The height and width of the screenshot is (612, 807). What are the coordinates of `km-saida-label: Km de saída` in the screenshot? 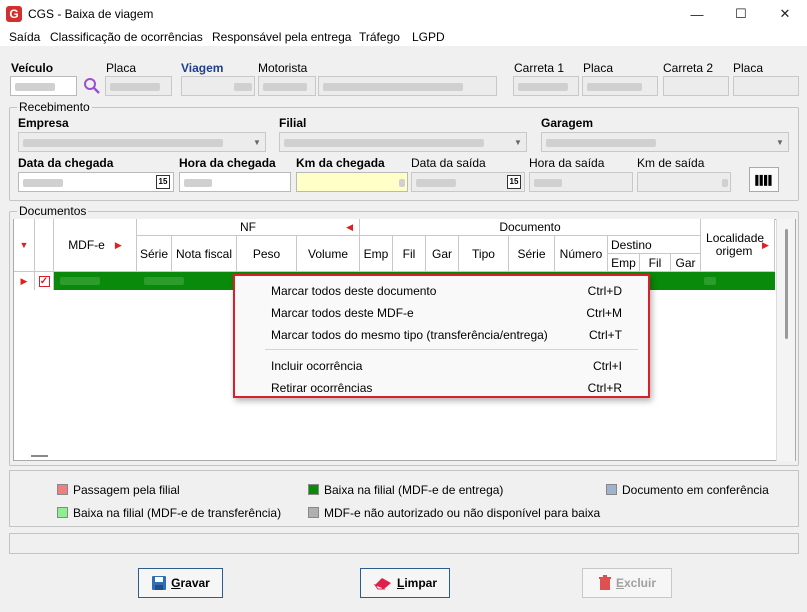 It's located at (671, 163).